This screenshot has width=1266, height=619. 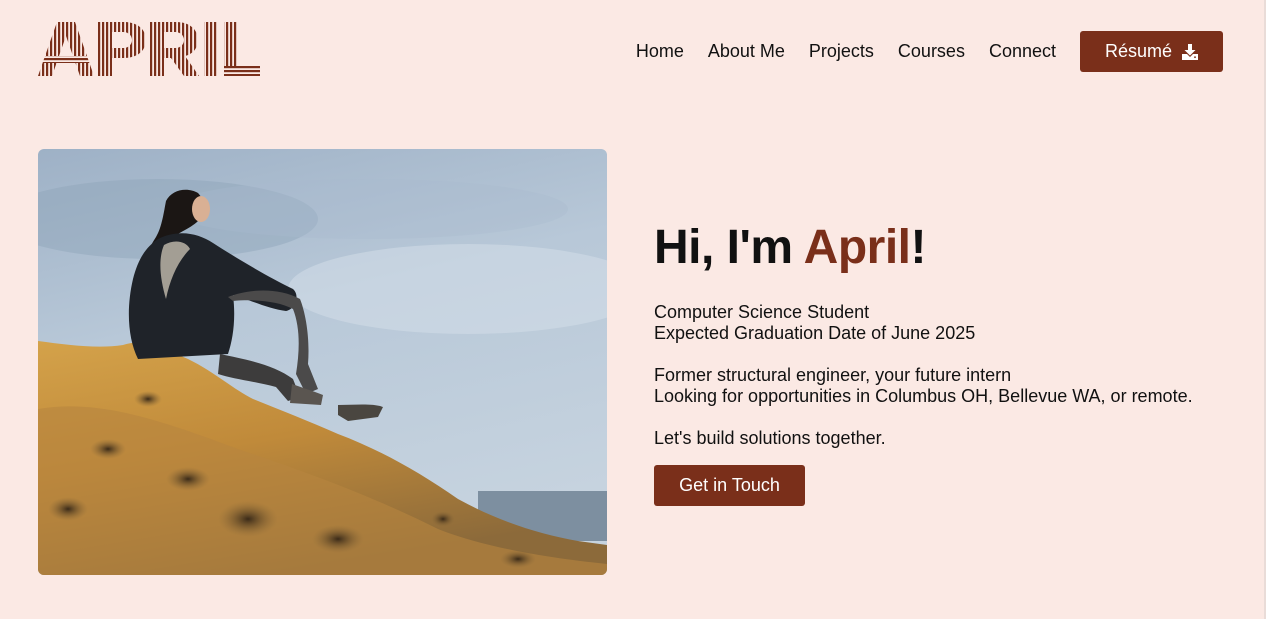 I want to click on nav-link-connect: Connect, so click(x=1022, y=51).